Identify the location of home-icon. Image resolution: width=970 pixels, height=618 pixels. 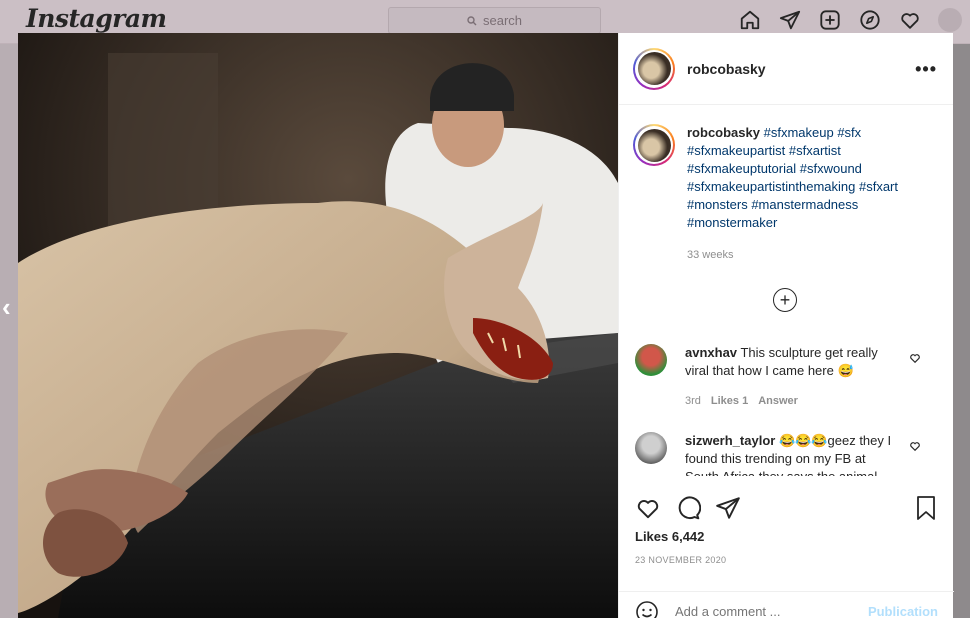
(750, 20).